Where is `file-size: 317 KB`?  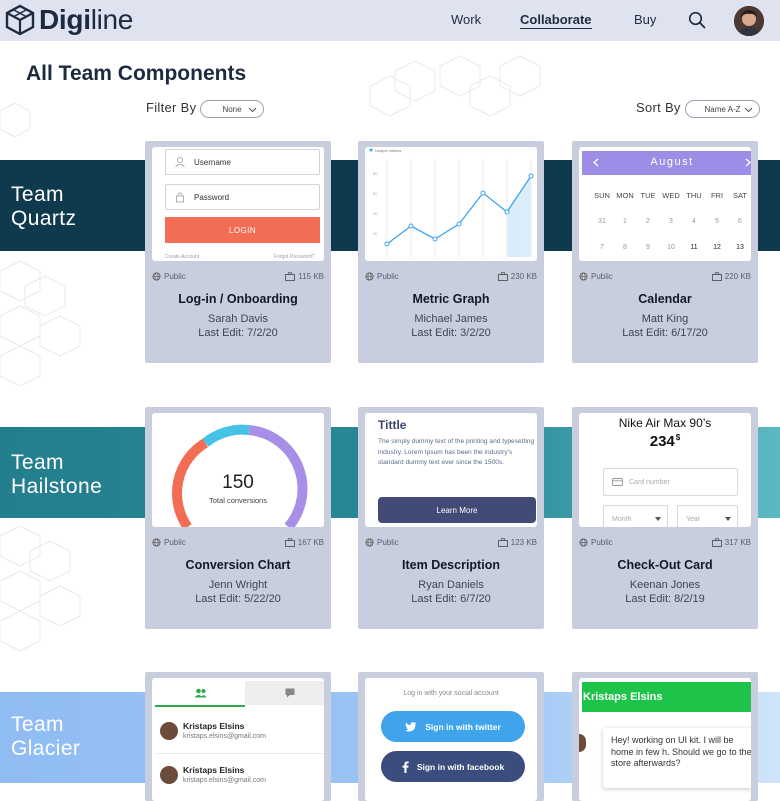 file-size: 317 KB is located at coordinates (731, 542).